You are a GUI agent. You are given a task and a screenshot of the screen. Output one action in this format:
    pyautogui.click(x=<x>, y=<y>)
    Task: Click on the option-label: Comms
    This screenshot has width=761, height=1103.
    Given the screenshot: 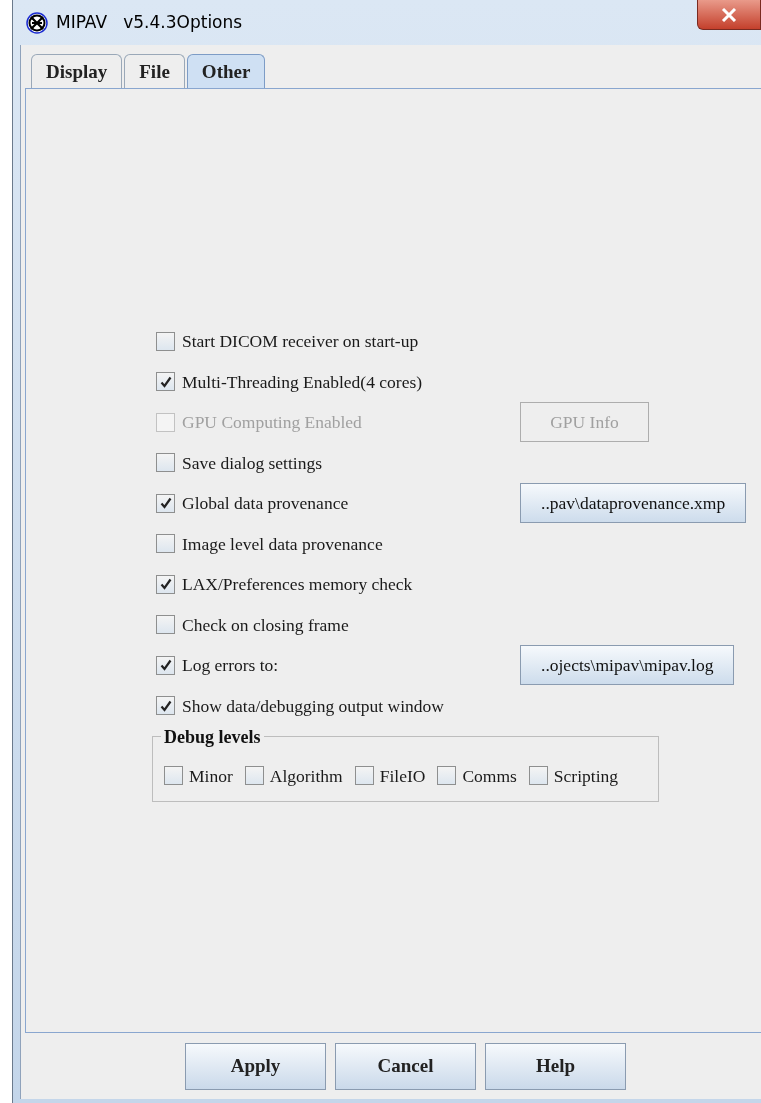 What is the action you would take?
    pyautogui.click(x=489, y=776)
    